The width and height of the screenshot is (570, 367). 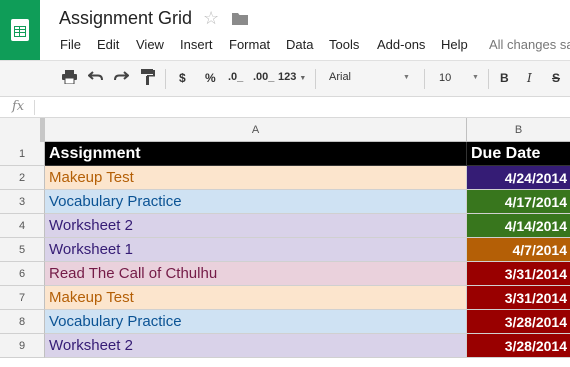 I want to click on cell-due-date: 4/17/2014, so click(x=518, y=202).